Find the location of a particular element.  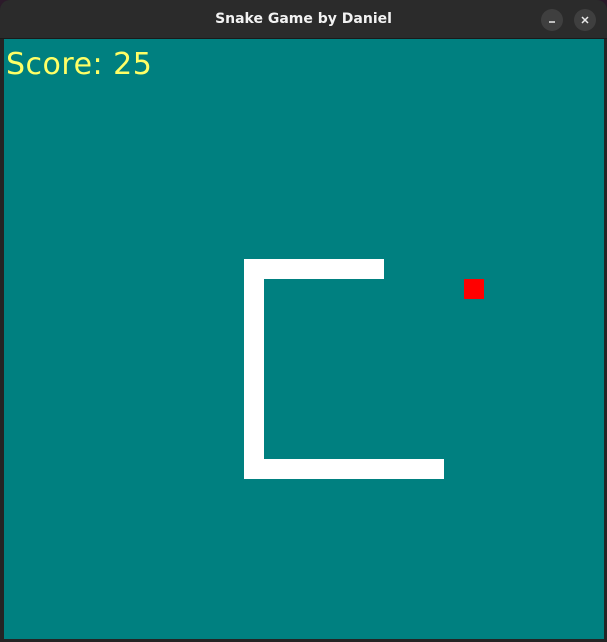

close-icon is located at coordinates (585, 20).